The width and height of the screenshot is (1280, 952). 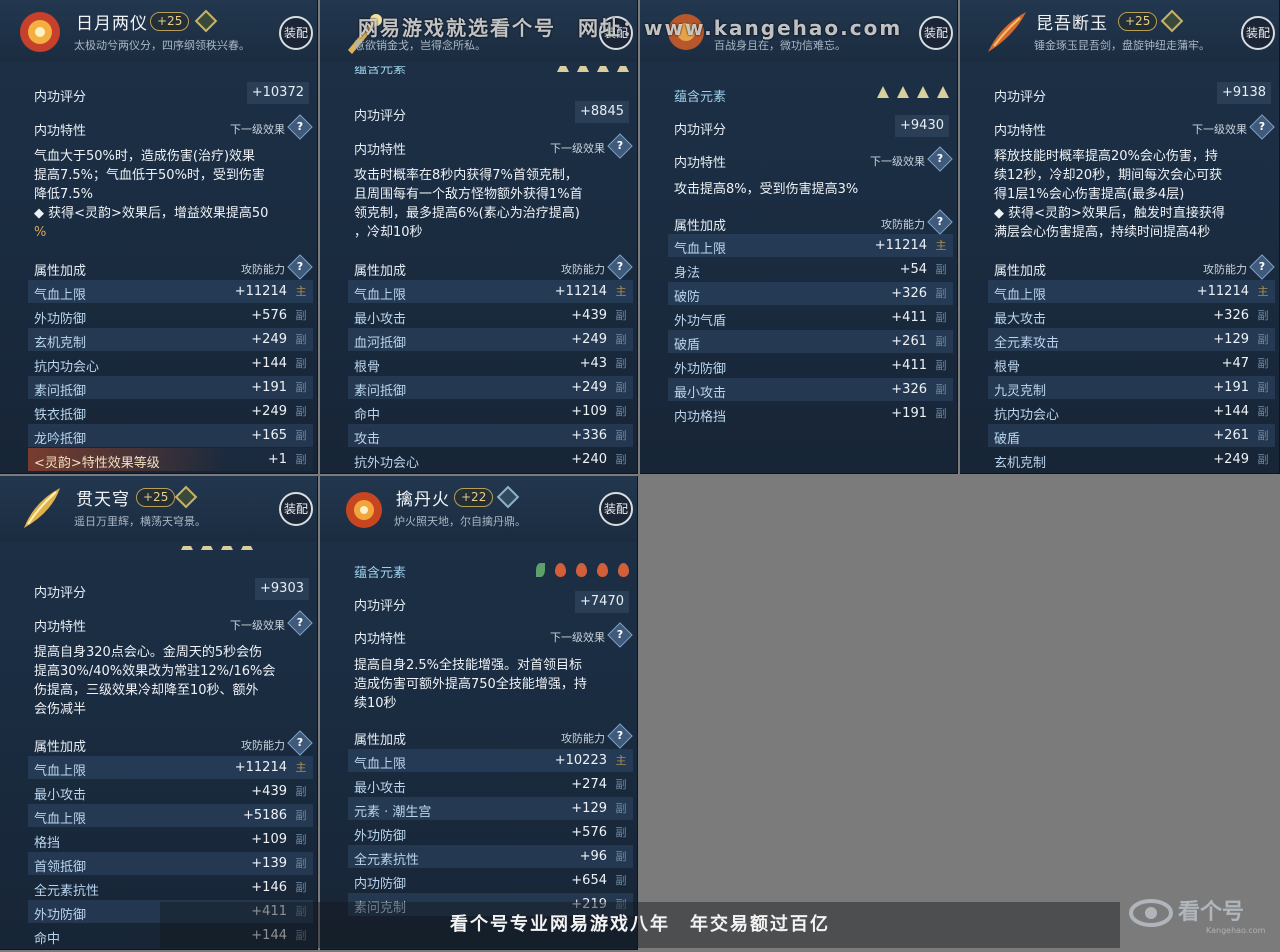 I want to click on attr-value: +439, so click(x=269, y=791).